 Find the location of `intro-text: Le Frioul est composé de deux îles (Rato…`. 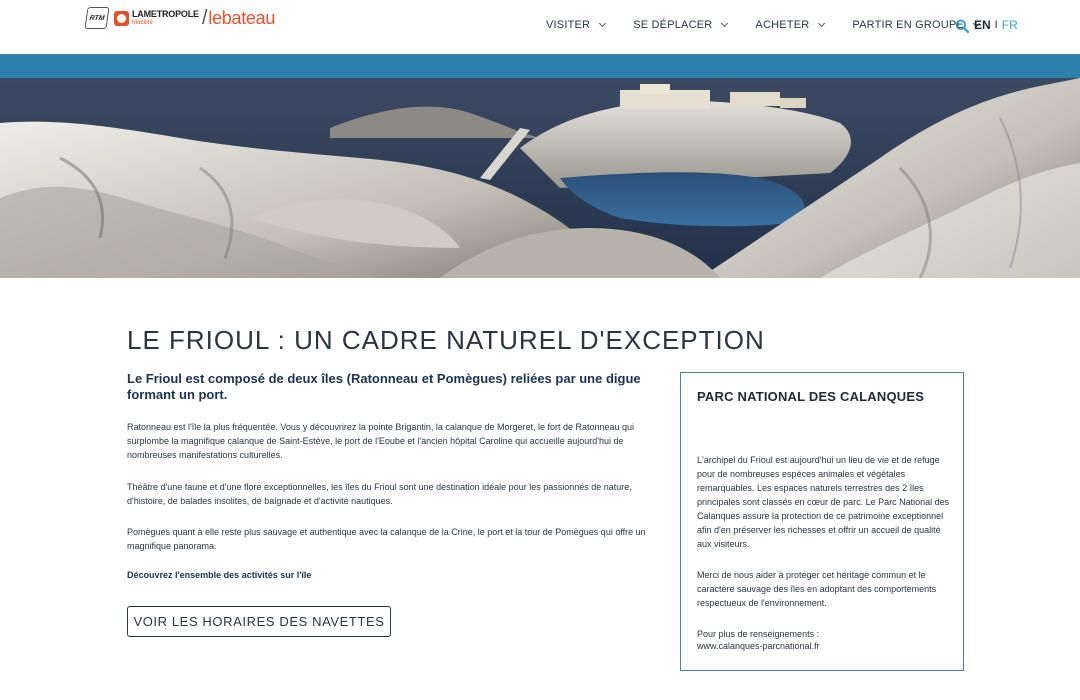

intro-text: Le Frioul est composé de deux îles (Rato… is located at coordinates (384, 386).